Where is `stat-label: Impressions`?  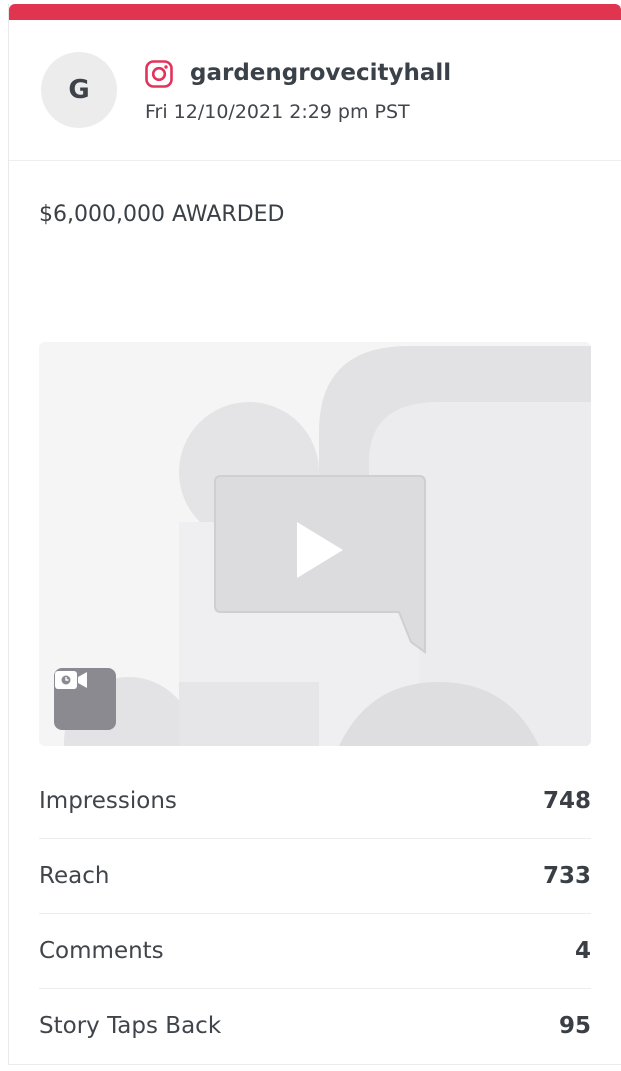 stat-label: Impressions is located at coordinates (108, 801).